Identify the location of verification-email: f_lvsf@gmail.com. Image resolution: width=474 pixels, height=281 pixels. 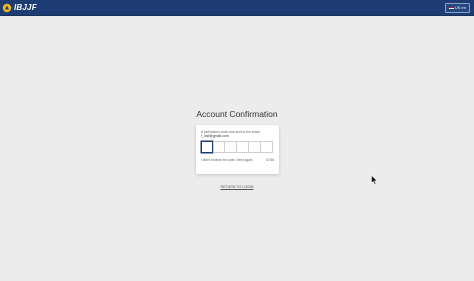
(215, 136).